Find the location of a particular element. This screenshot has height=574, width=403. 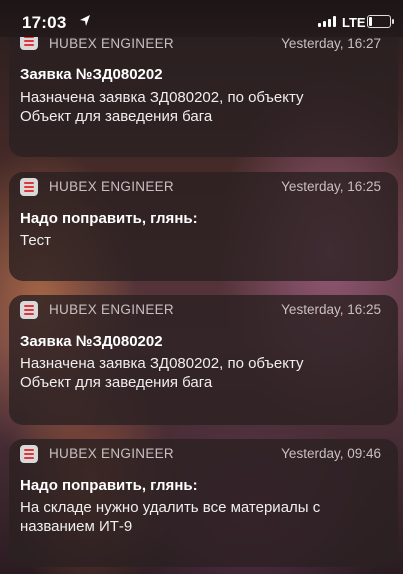

notification-header: HUBEX ENGINEER Yesterday, 09:46 is located at coordinates (203, 451).